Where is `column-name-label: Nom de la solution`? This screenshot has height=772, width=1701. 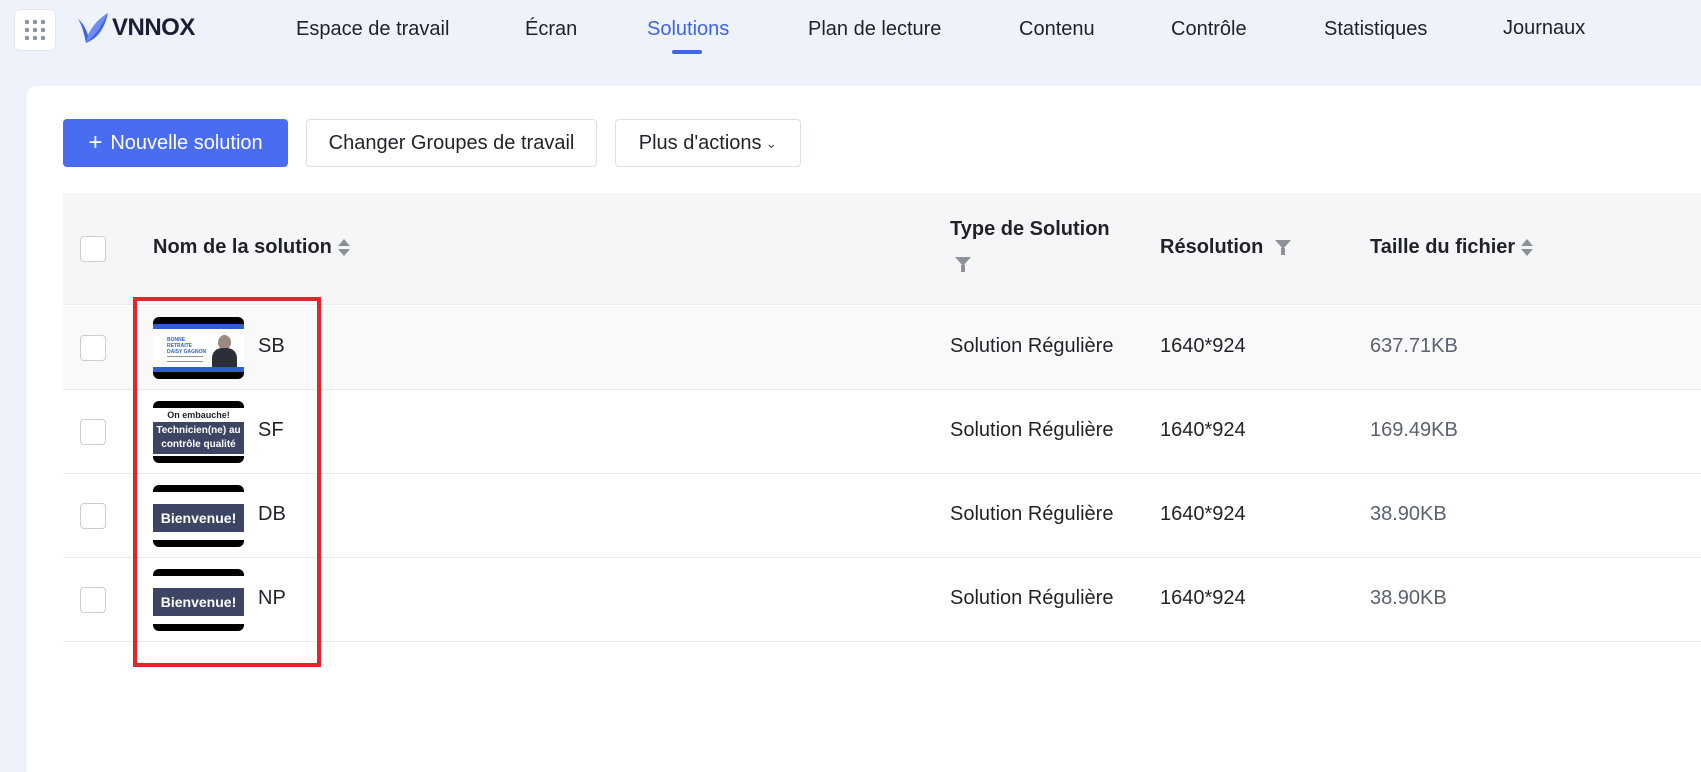 column-name-label: Nom de la solution is located at coordinates (242, 247).